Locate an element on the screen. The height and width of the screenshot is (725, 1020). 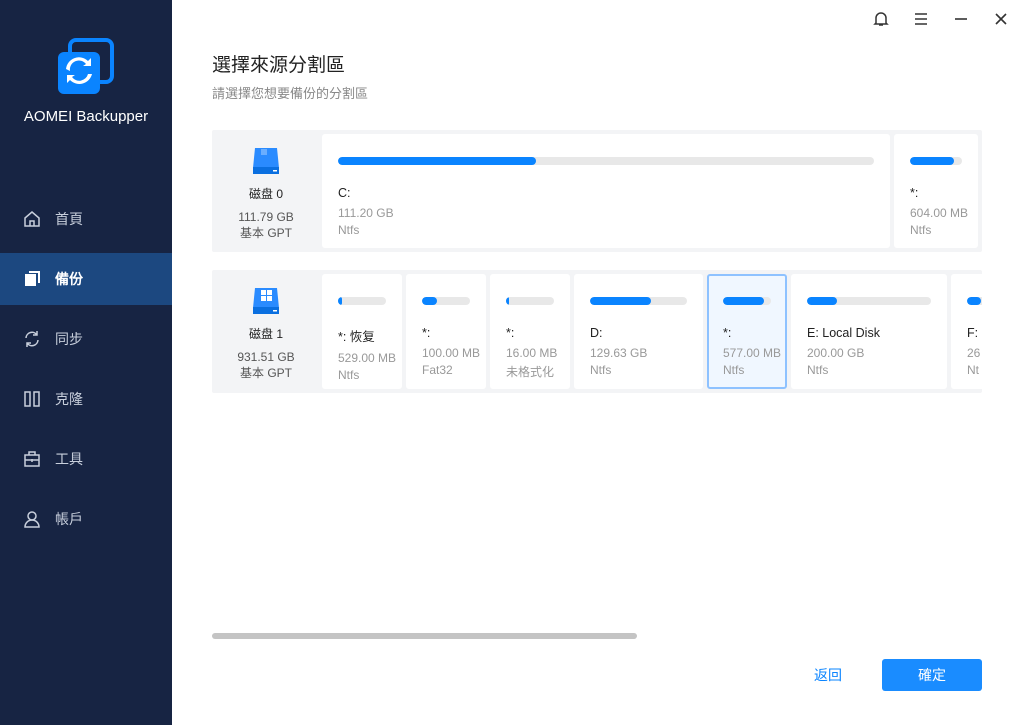
sidebar-item-label: 同步 is located at coordinates (69, 339).